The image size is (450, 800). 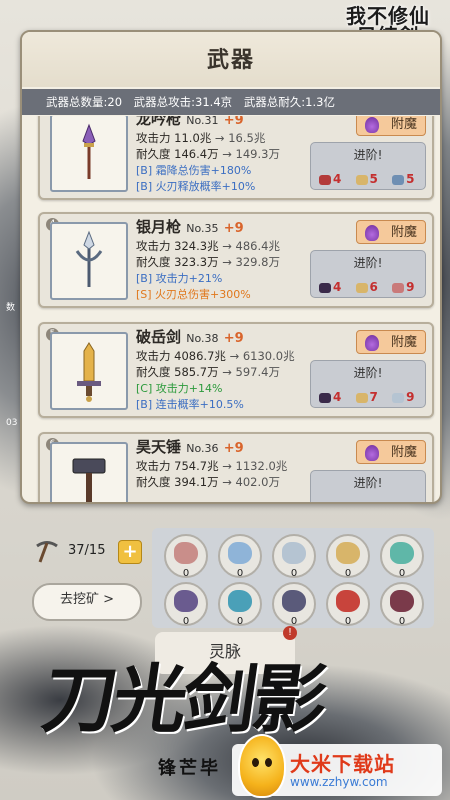 I want to click on pickaxe-counter: 37/15 +, so click(x=87, y=553).